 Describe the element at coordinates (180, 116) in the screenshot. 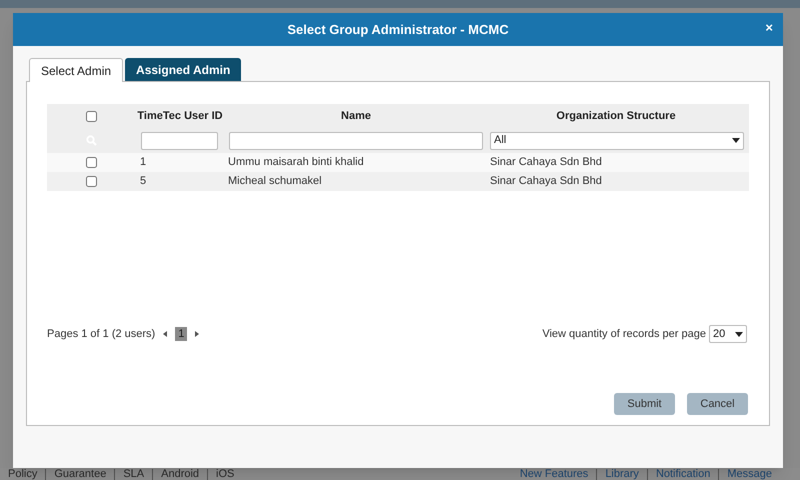

I see `column-header: TimeTec User ID` at that location.